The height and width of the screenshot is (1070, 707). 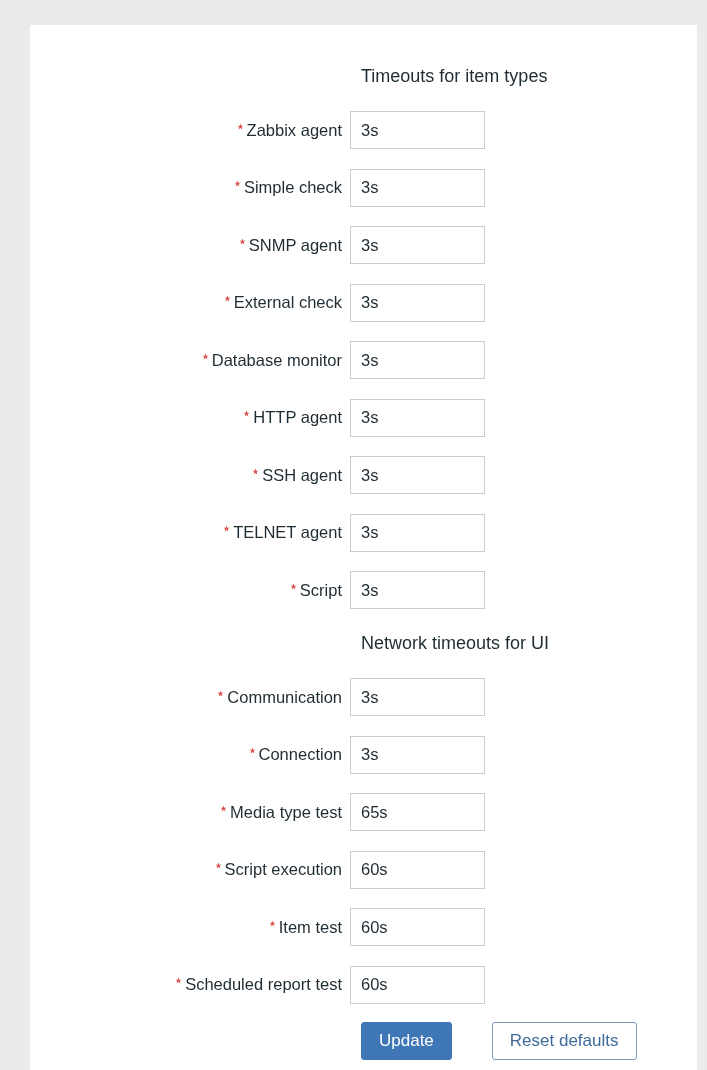 I want to click on field-label: Item test, so click(x=310, y=927).